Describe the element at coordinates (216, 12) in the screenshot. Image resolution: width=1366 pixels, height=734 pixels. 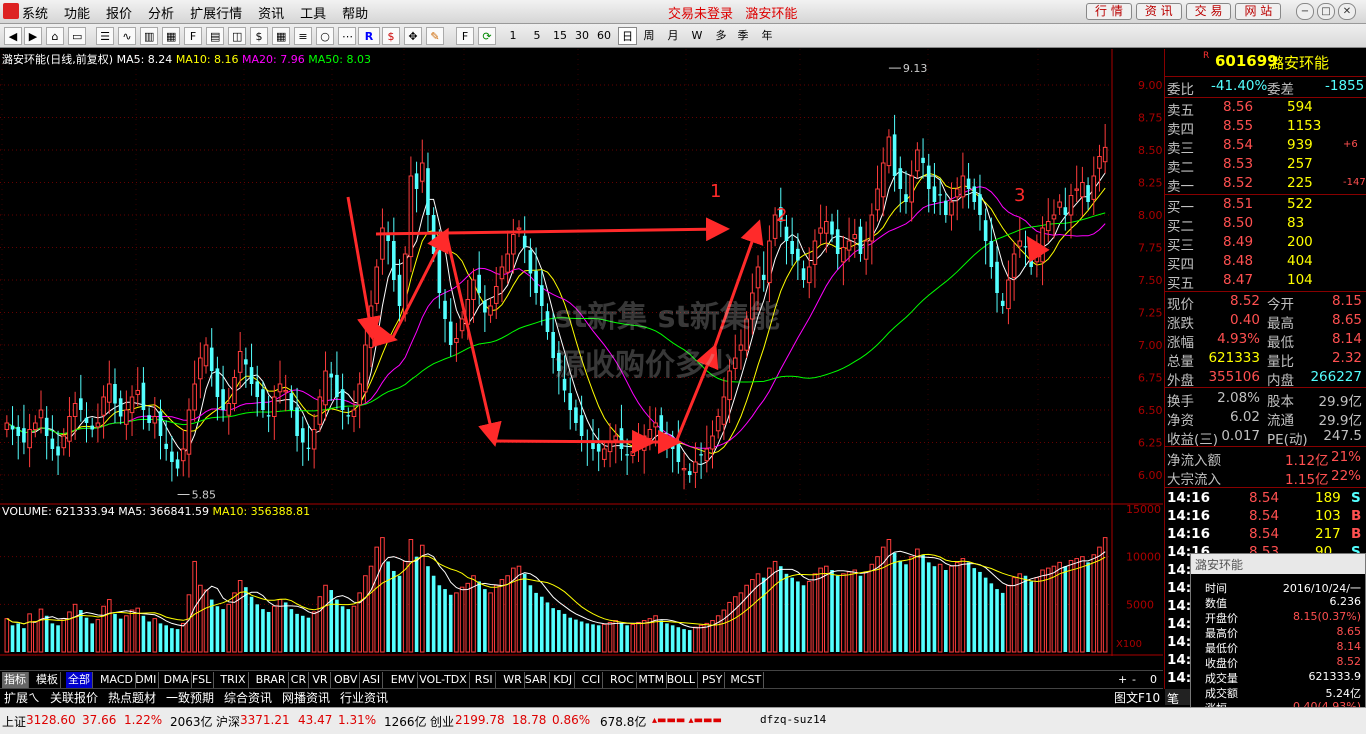
I see `menu-extended: 扩展行情` at that location.